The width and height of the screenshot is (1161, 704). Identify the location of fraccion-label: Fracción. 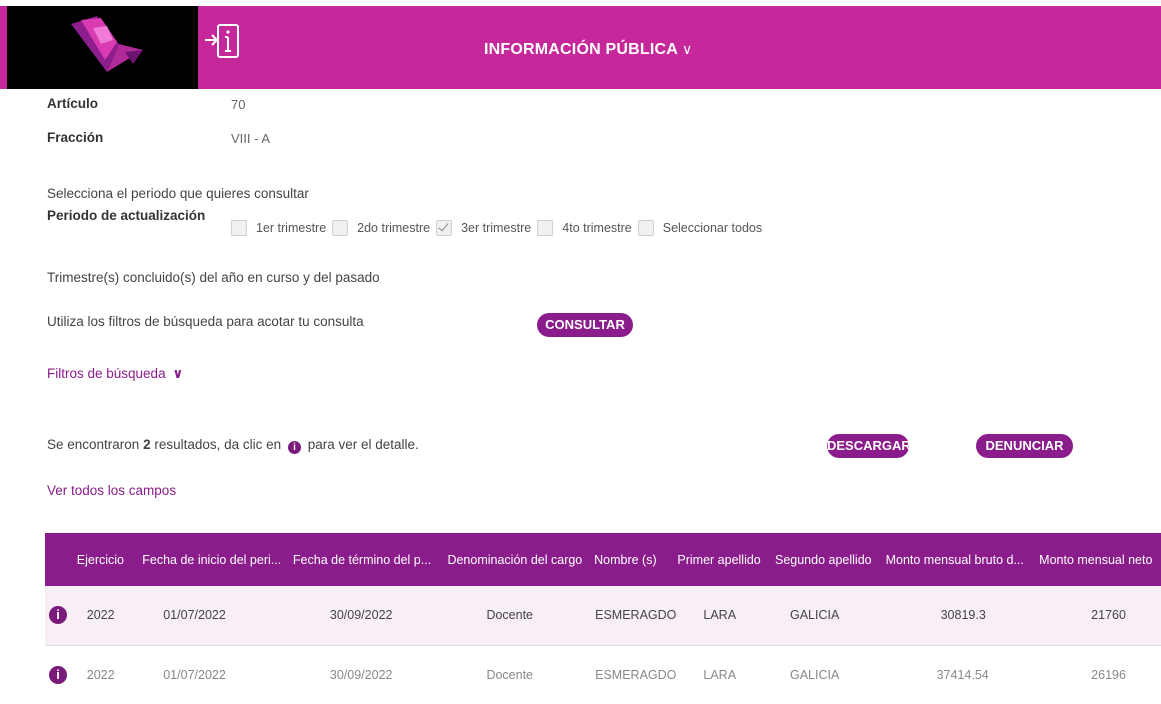
(75, 137).